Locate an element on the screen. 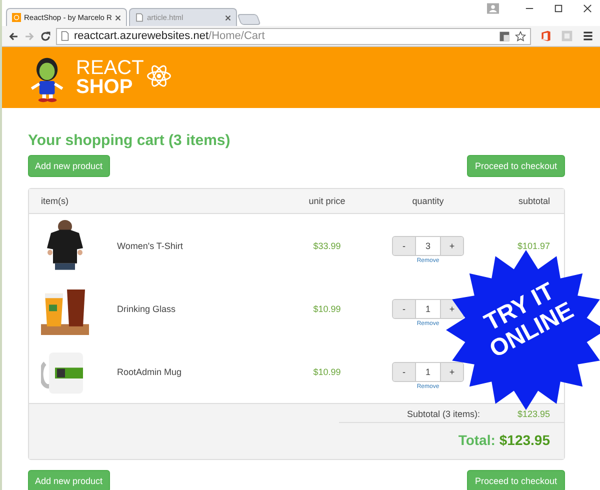 The image size is (600, 490). menu-icon is located at coordinates (588, 36).